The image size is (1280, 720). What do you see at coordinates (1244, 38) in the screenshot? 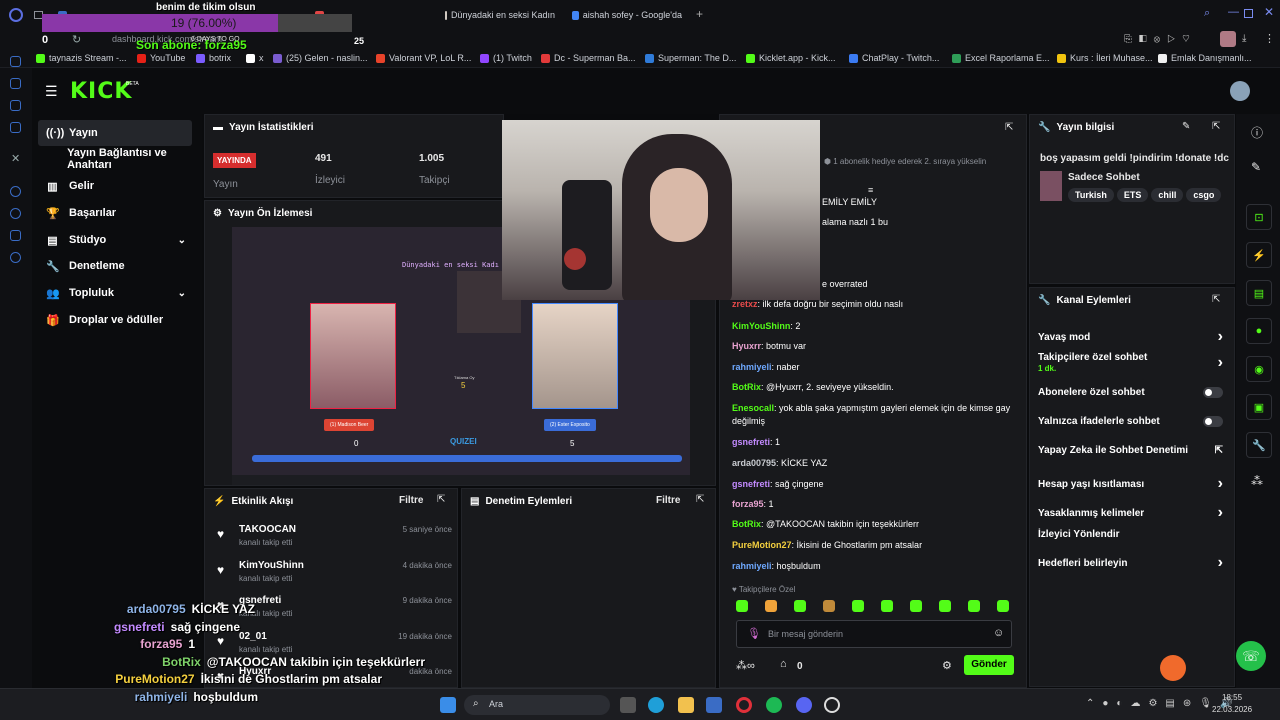
I see `downloads-icon: ⤓` at bounding box center [1244, 38].